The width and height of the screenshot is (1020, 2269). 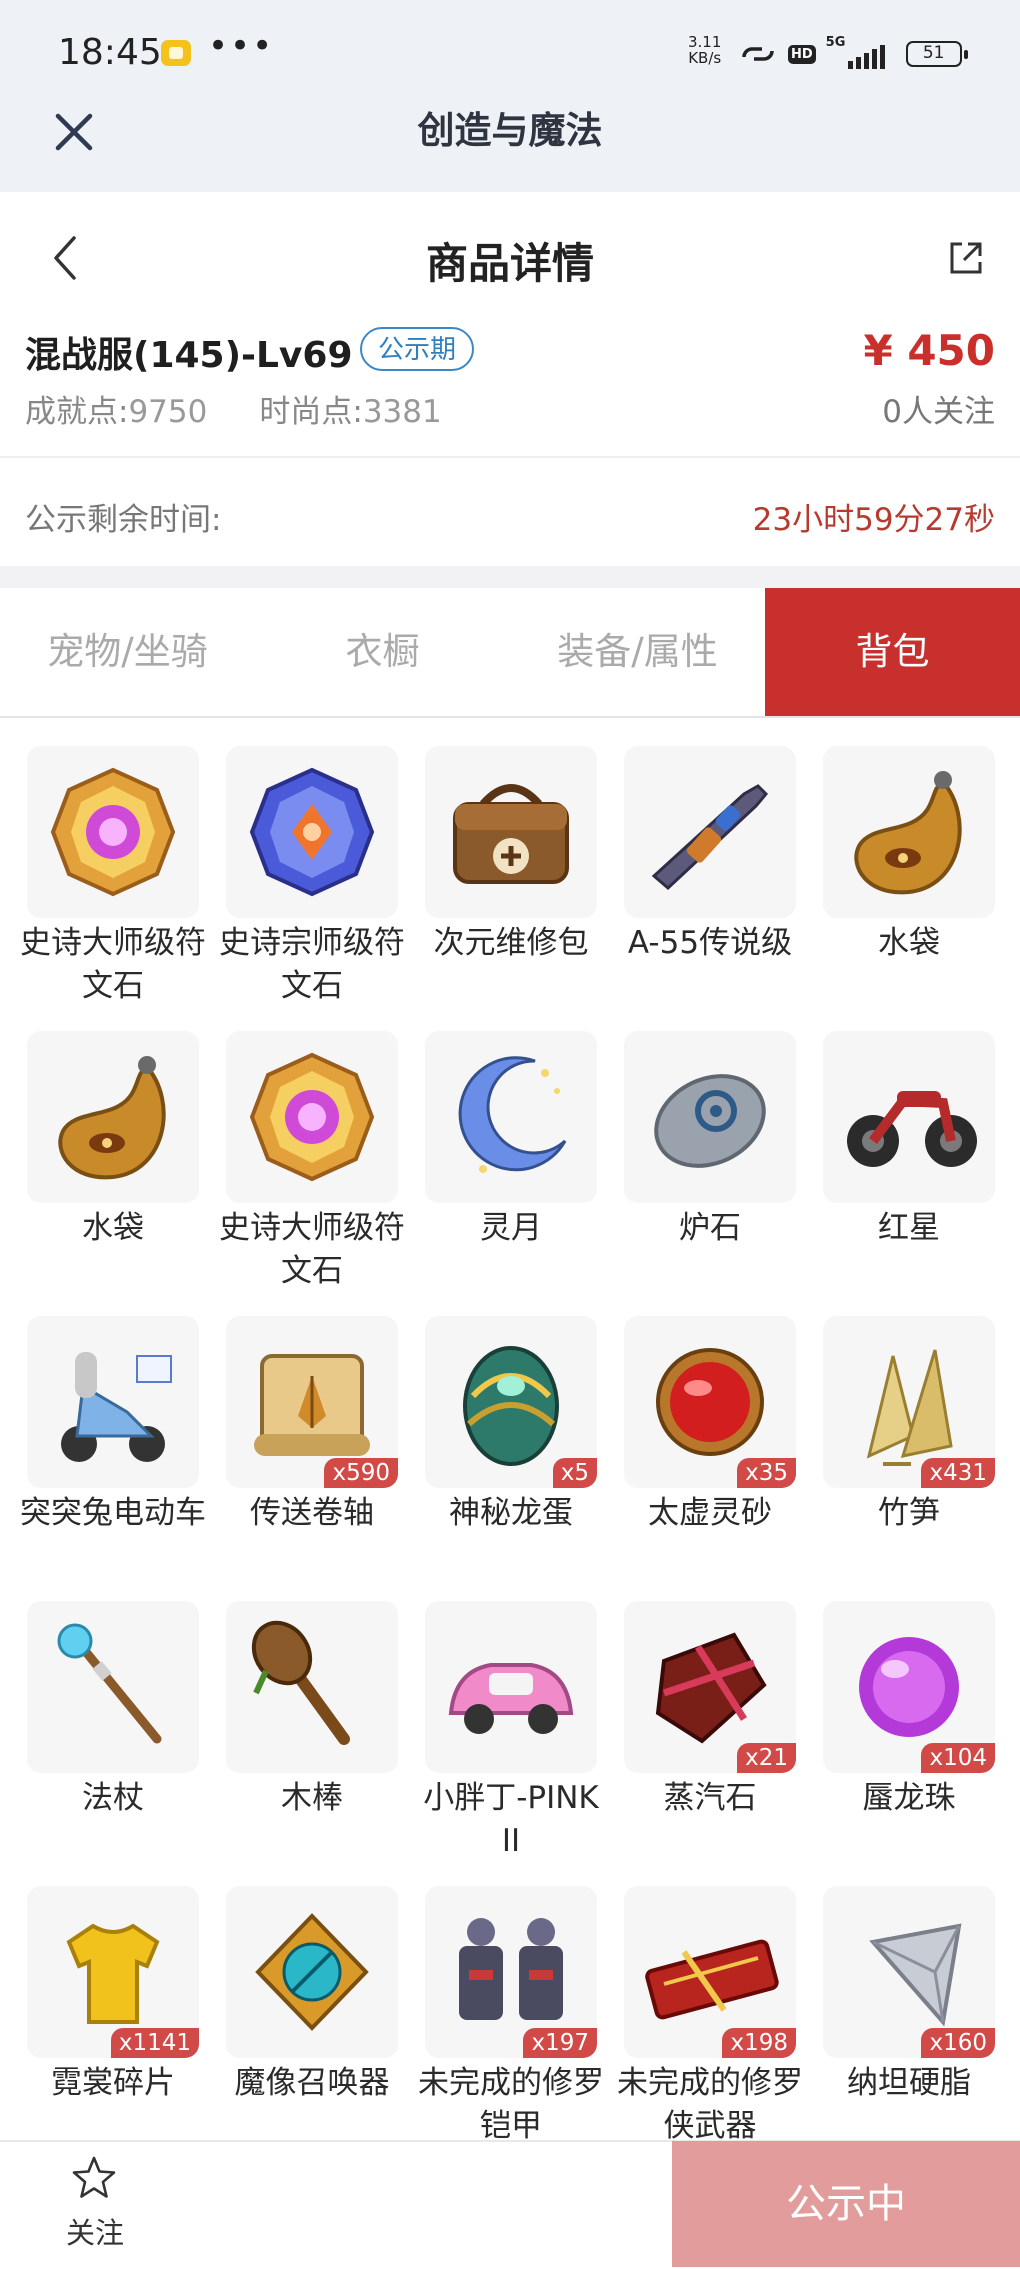 What do you see at coordinates (116, 1407) in the screenshot?
I see `scooter-icon` at bounding box center [116, 1407].